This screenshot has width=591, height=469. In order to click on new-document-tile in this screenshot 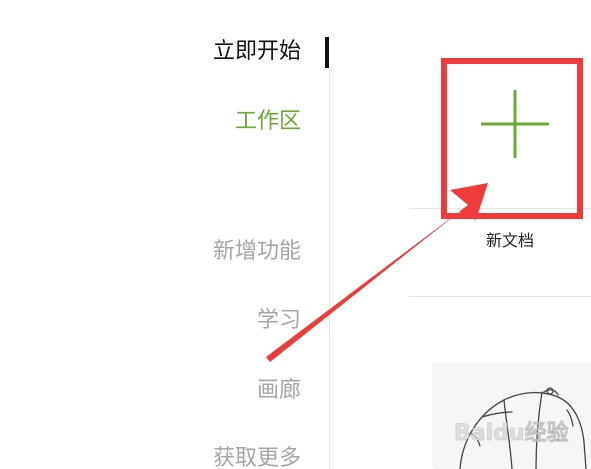, I will do `click(508, 132)`.